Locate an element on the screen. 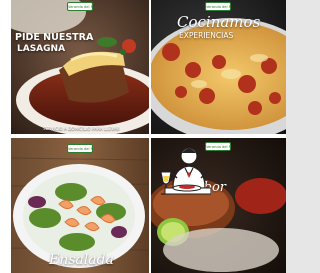  tile-script-title: Ensalada is located at coordinates (81, 260).